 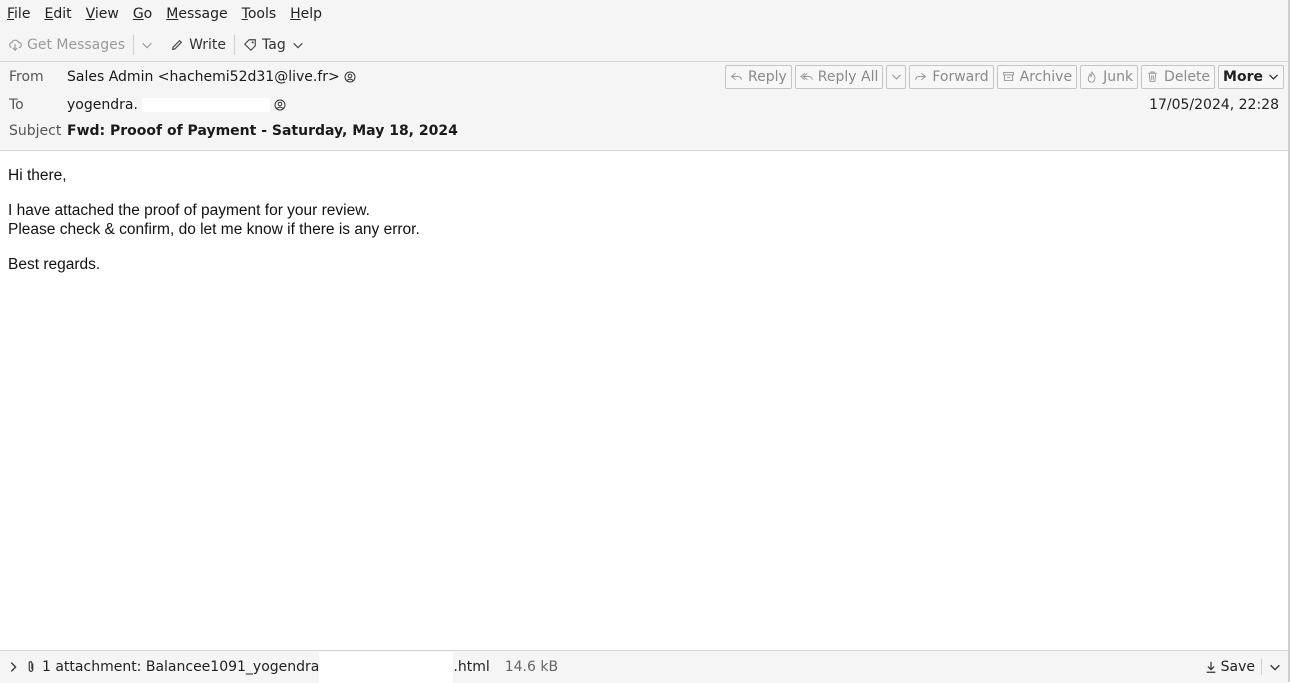 I want to click on reply-label: Reply, so click(x=767, y=77).